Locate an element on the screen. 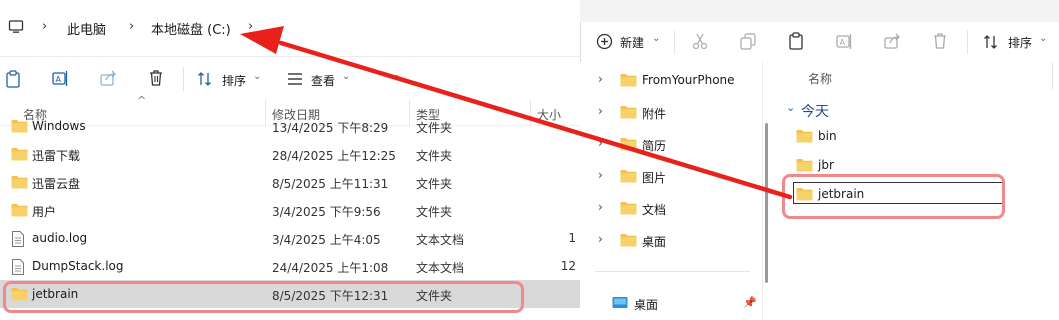  right-column-name: 名称 is located at coordinates (820, 78).